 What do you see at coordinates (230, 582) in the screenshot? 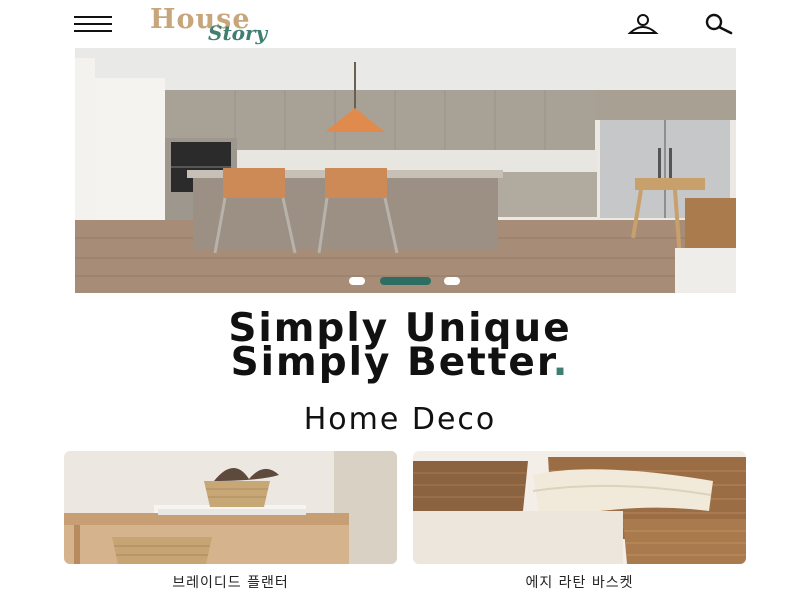
I see `product-name: 브레이디드 플랜터` at bounding box center [230, 582].